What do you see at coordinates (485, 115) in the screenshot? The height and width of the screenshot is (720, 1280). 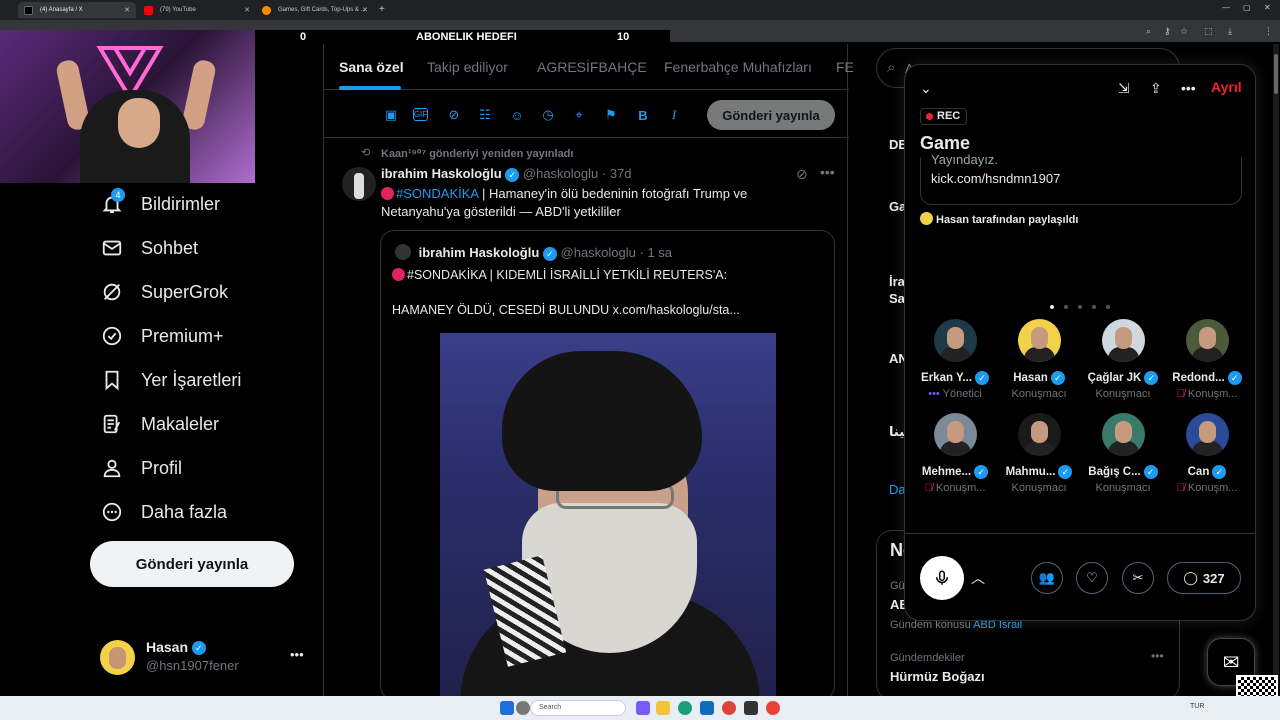 I see `poll-icon: ☷` at bounding box center [485, 115].